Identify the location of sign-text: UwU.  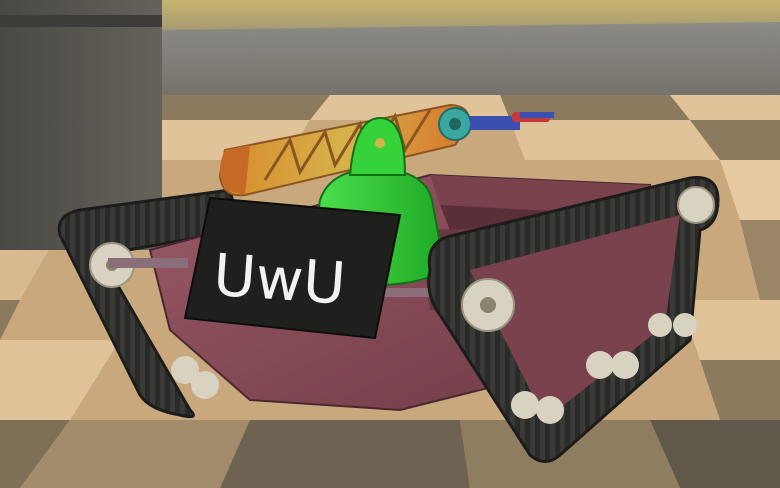
(279, 279).